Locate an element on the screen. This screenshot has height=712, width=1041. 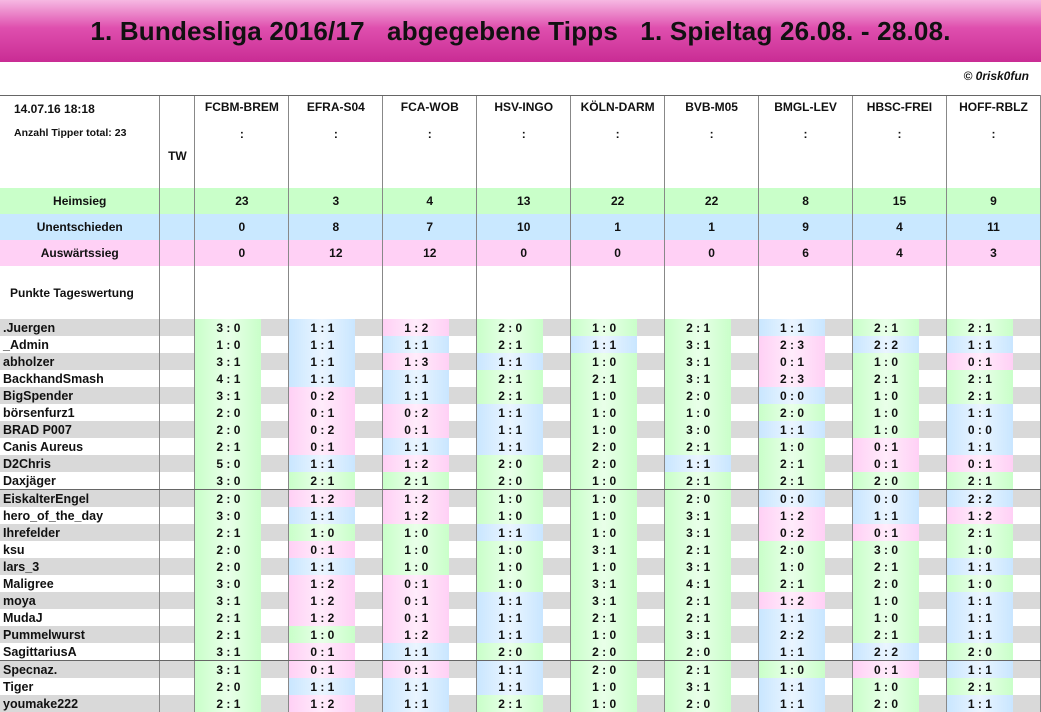
summary-count: 12 is located at coordinates (429, 253).